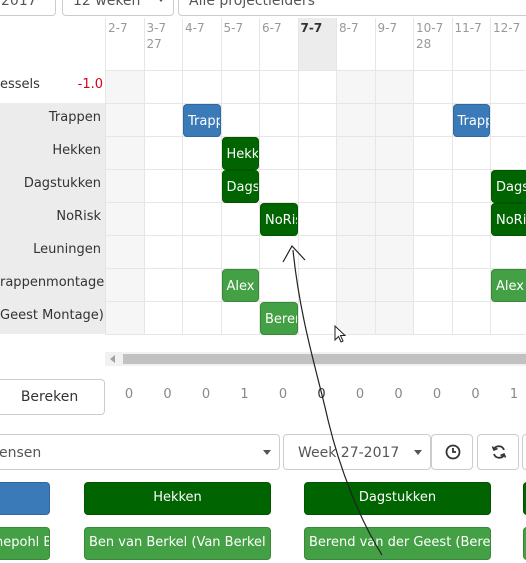 The image size is (526, 563). I want to click on day-header-date: 7-7, so click(311, 28).